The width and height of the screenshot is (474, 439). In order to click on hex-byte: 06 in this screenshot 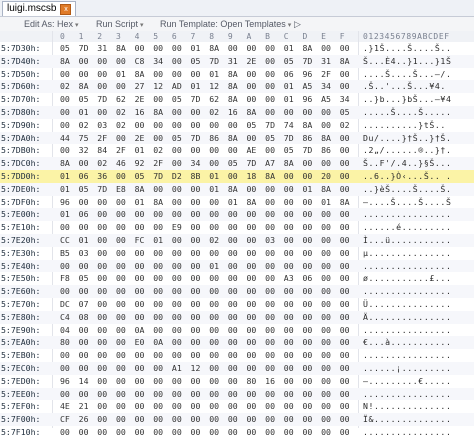, I will do `click(292, 74)`.